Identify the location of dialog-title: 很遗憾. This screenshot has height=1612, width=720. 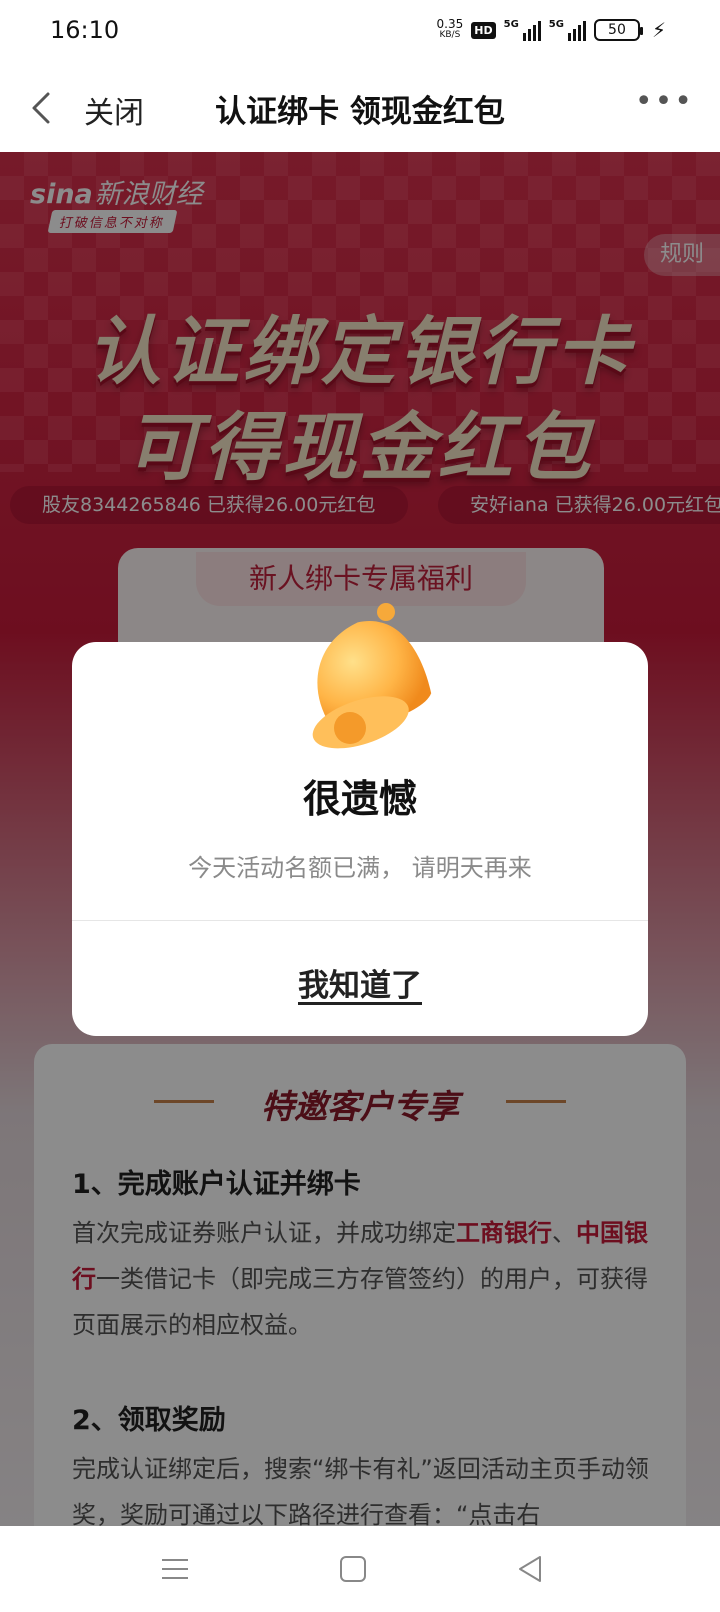
(359, 799).